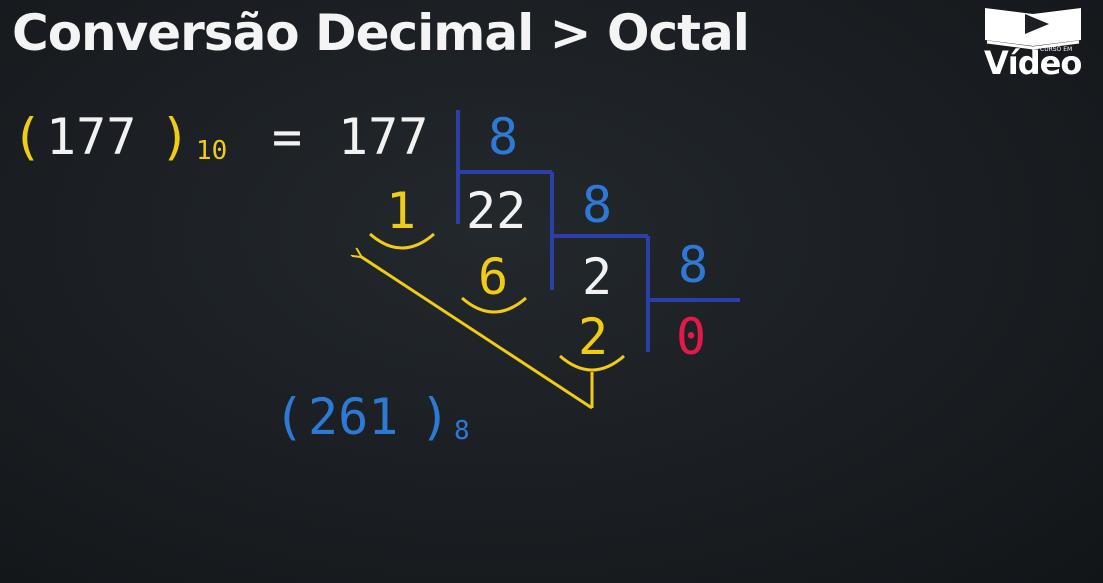 The width and height of the screenshot is (1103, 583). What do you see at coordinates (476, 333) in the screenshot?
I see `read-direction-arrow` at bounding box center [476, 333].